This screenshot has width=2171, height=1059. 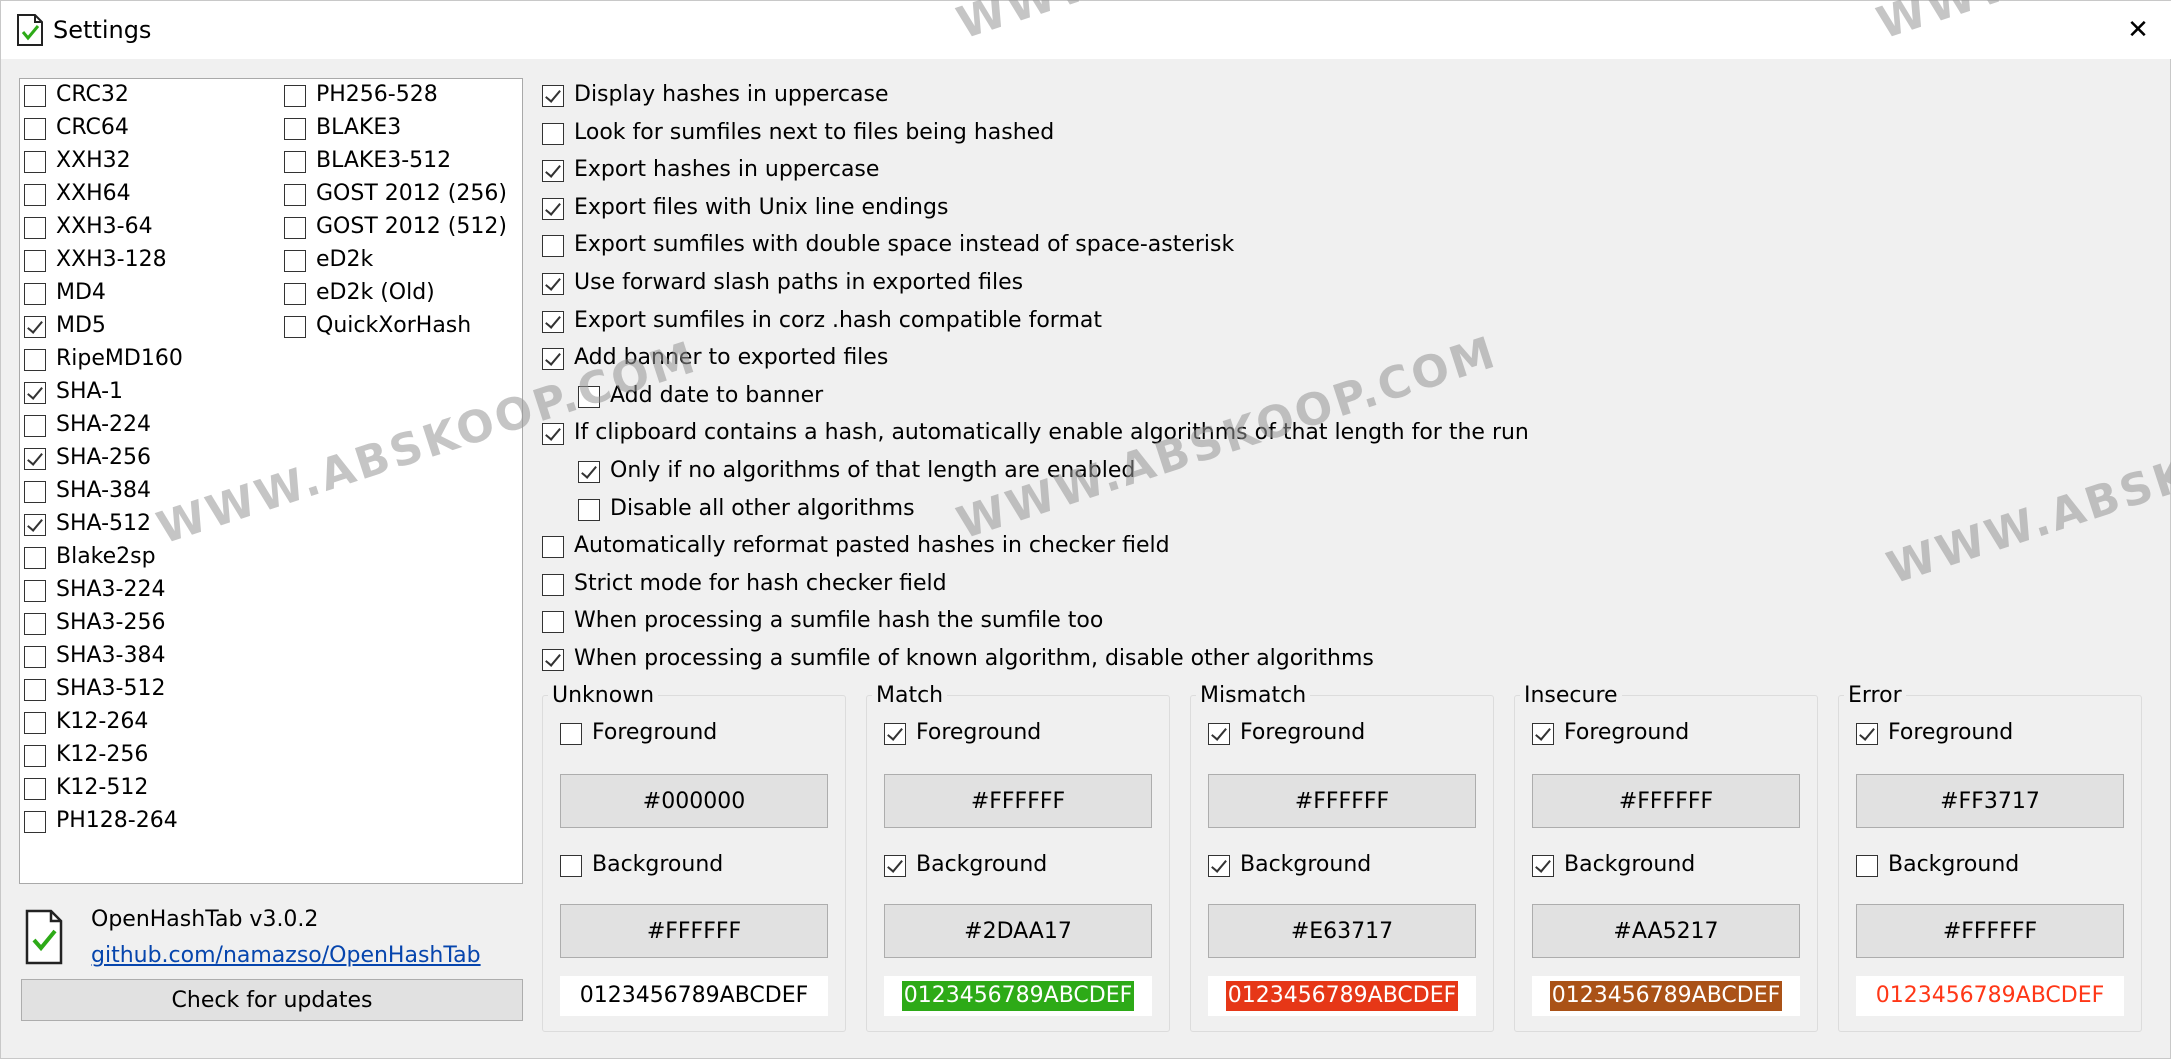 What do you see at coordinates (35, 459) in the screenshot?
I see `algo-11-checkbox` at bounding box center [35, 459].